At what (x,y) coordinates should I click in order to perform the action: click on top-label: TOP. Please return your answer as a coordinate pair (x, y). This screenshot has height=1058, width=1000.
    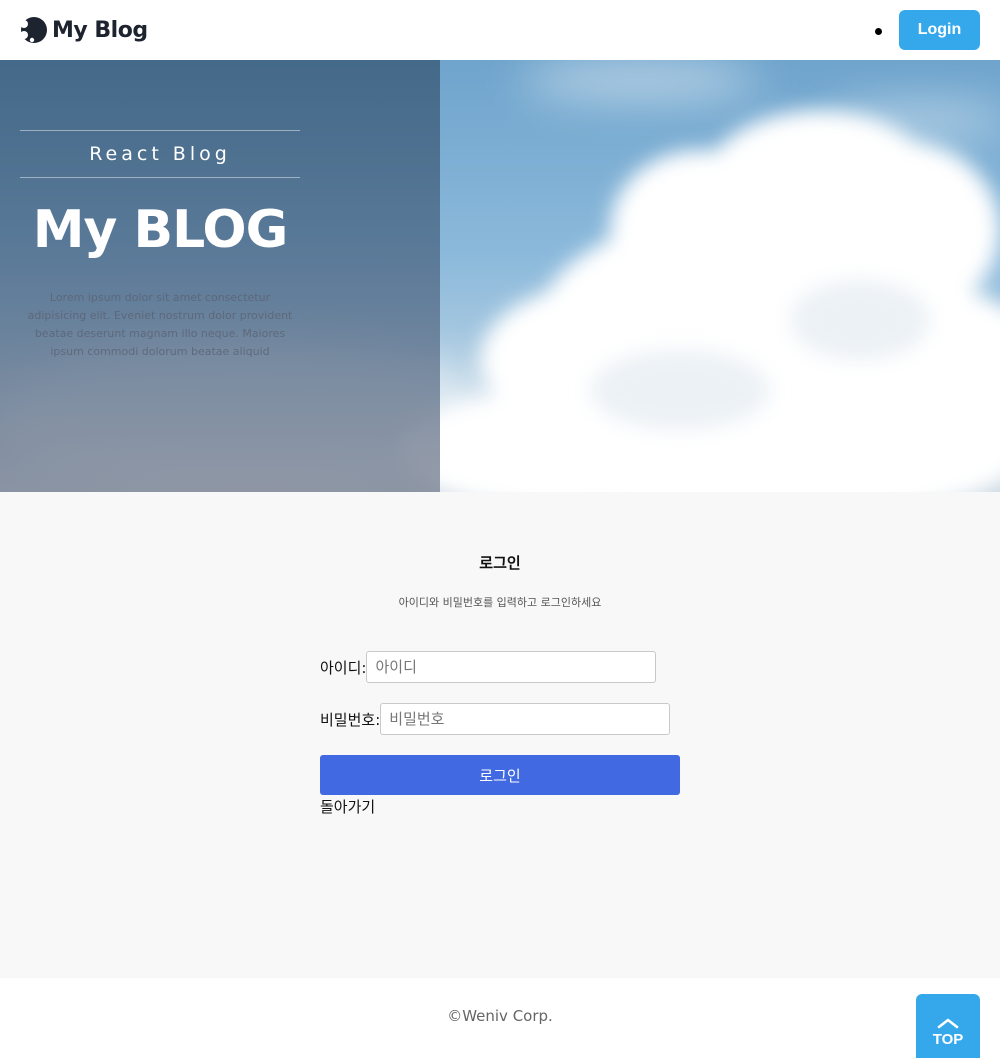
    Looking at the image, I should click on (948, 1039).